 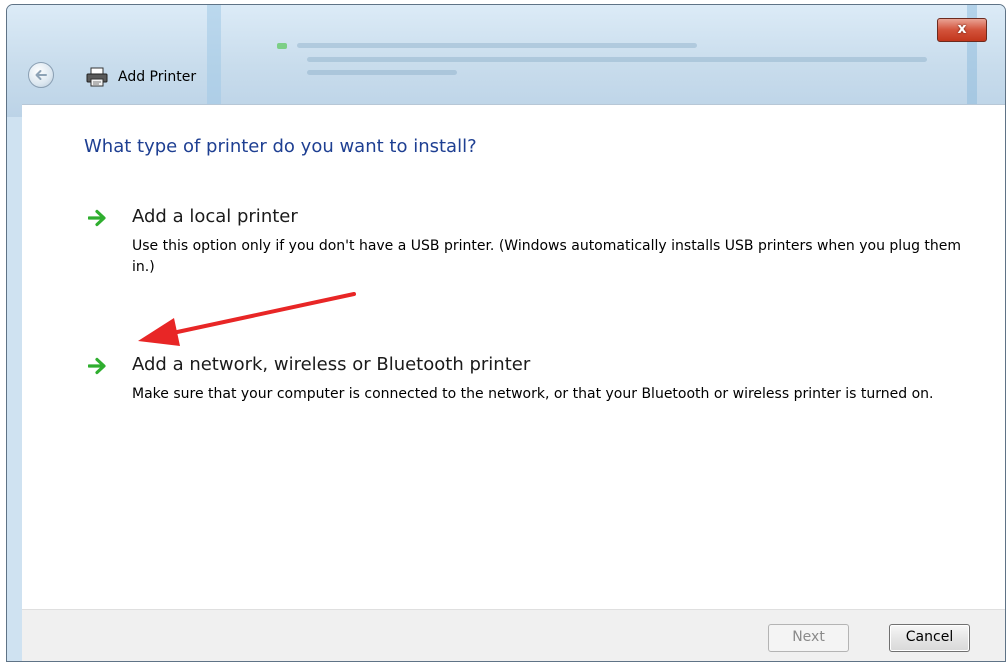 I want to click on back-button, so click(x=41, y=75).